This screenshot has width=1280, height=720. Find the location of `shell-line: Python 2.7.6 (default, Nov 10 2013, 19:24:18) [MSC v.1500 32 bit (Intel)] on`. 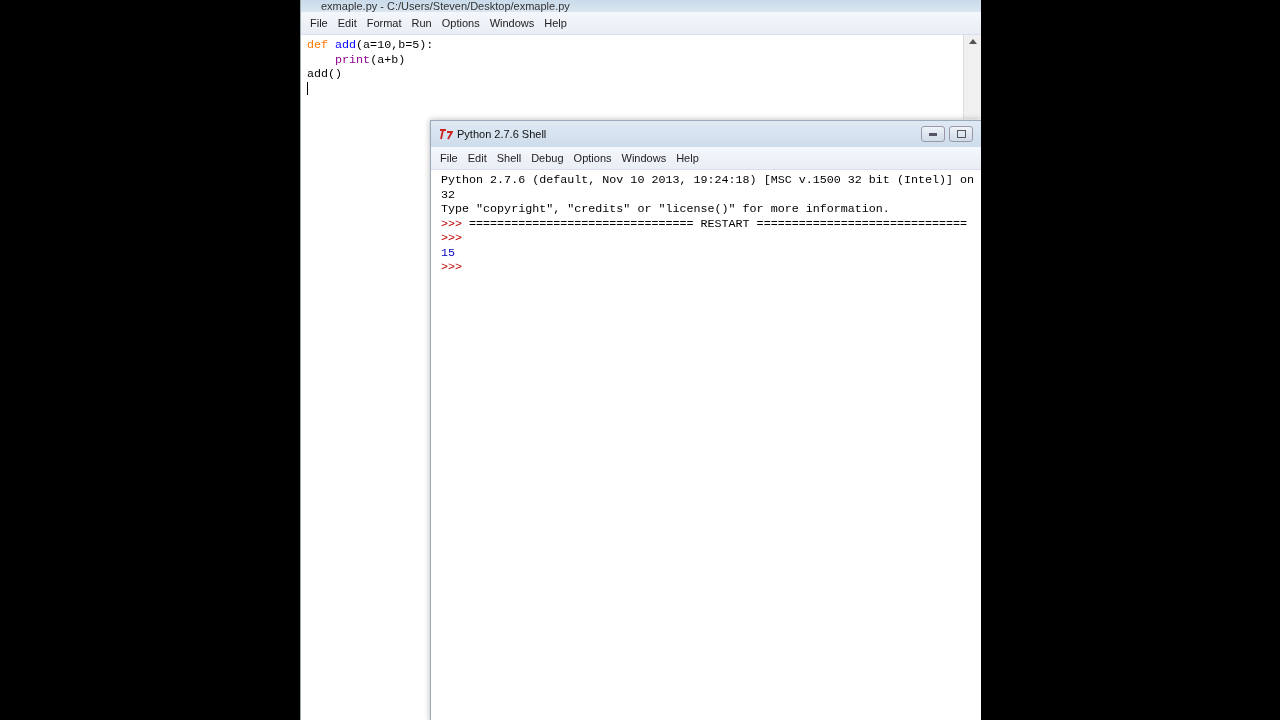

shell-line: Python 2.7.6 (default, Nov 10 2013, 19:24:18) [MSC v.1500 32 bit (Intel)] on is located at coordinates (706, 180).